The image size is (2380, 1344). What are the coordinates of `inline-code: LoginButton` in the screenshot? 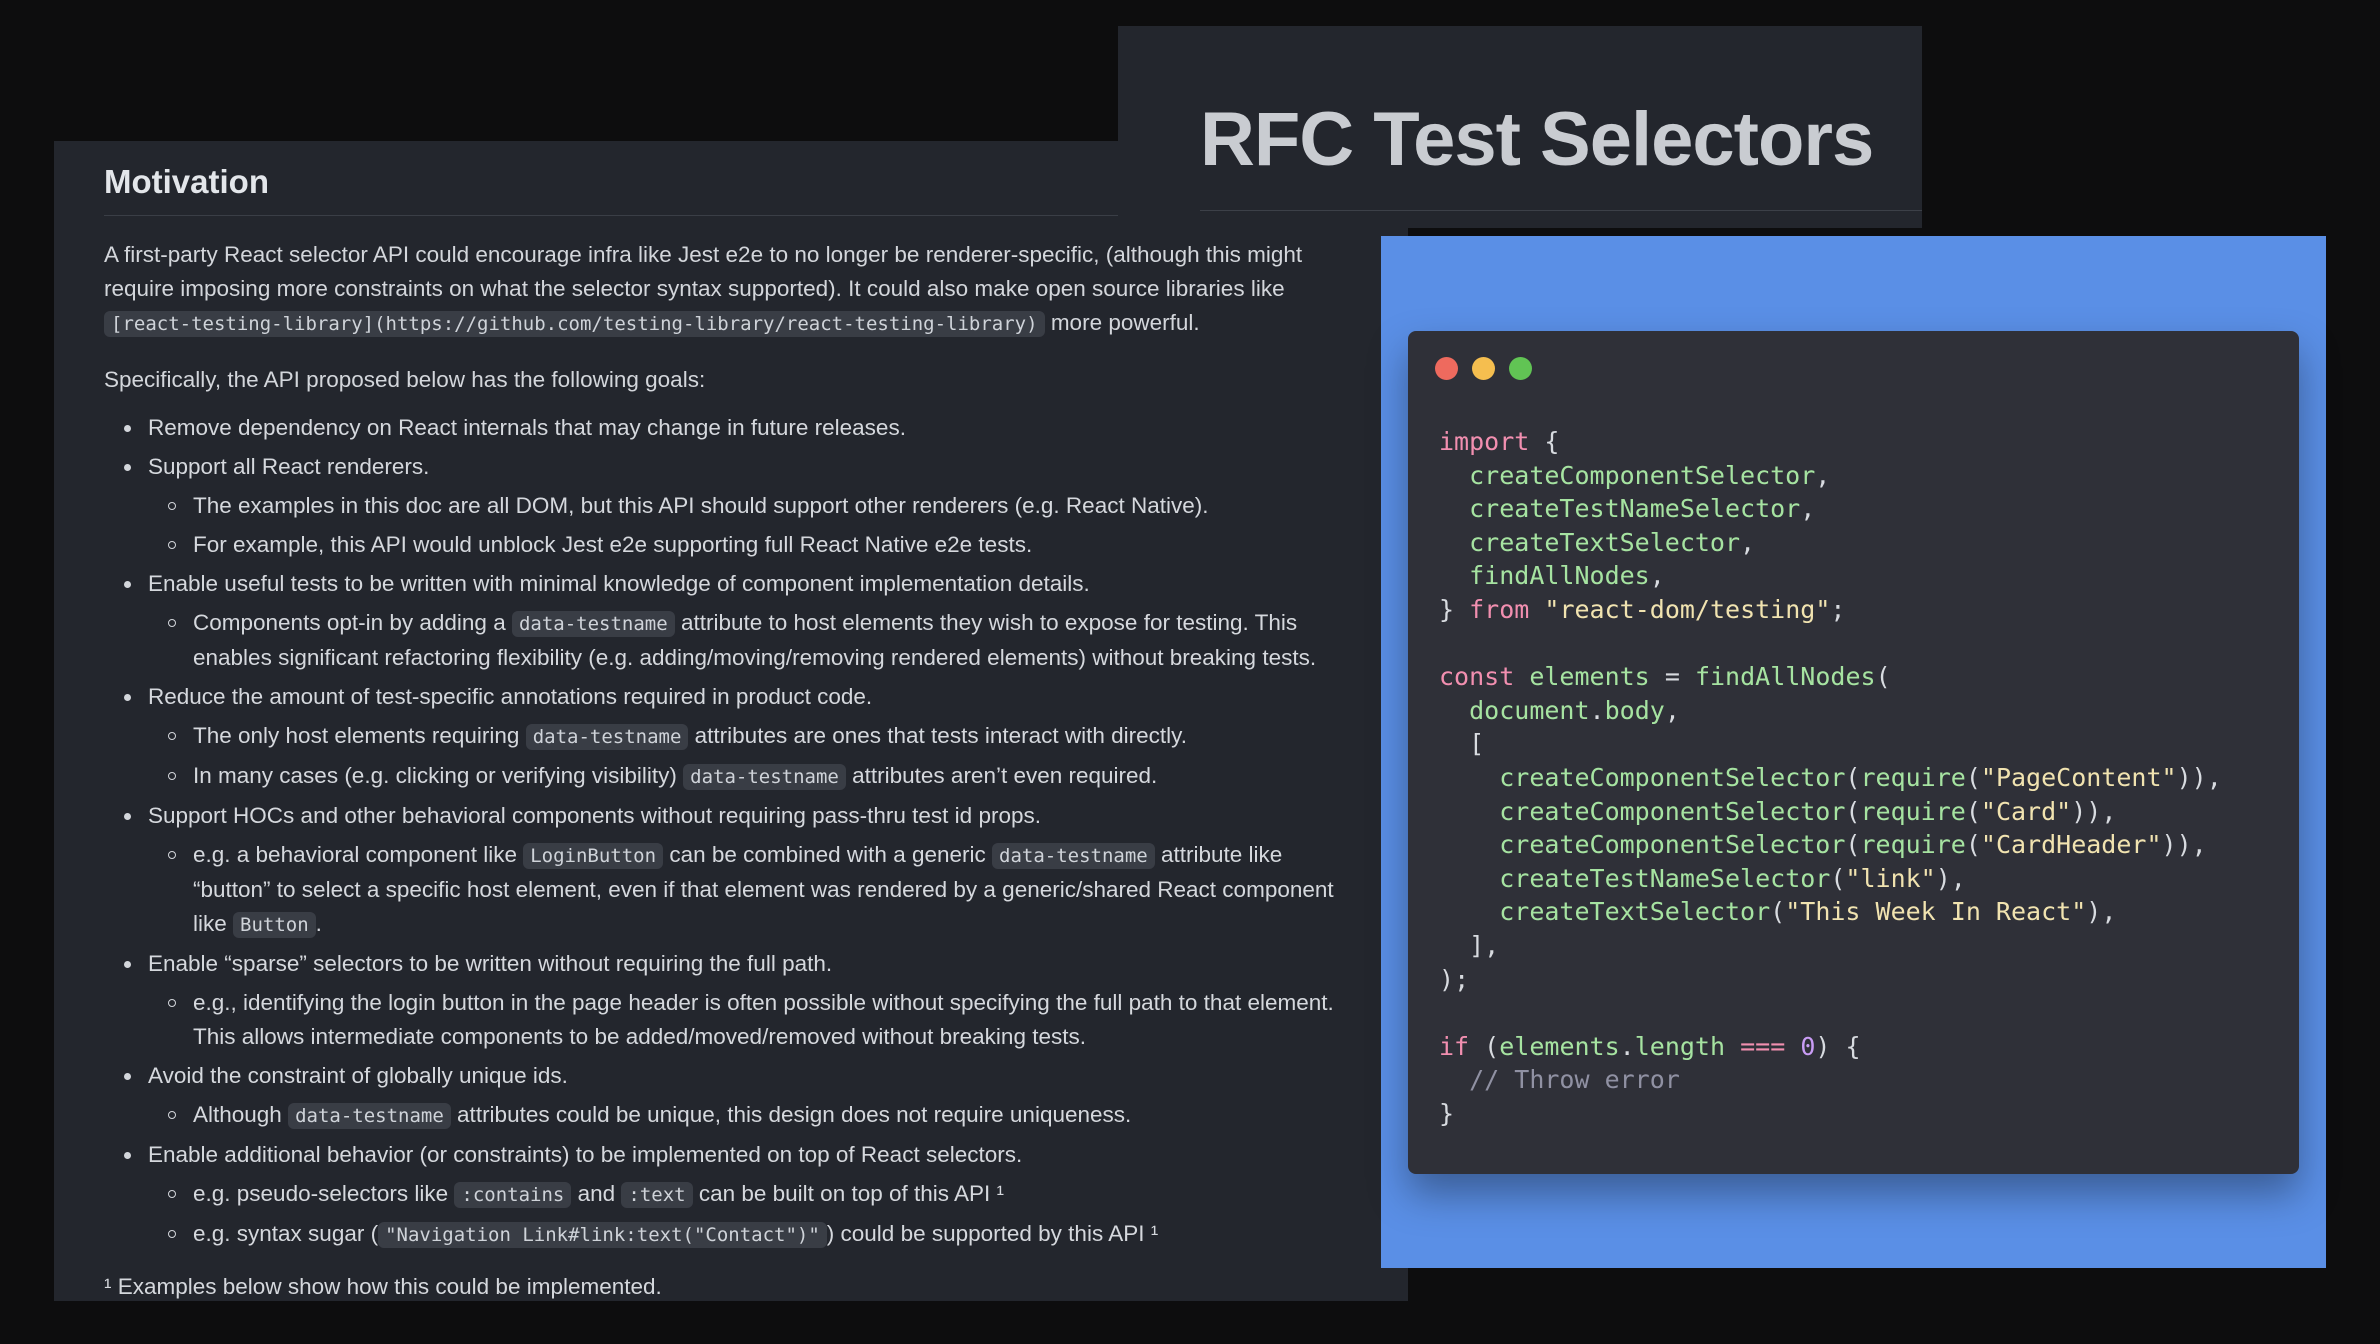 It's located at (593, 856).